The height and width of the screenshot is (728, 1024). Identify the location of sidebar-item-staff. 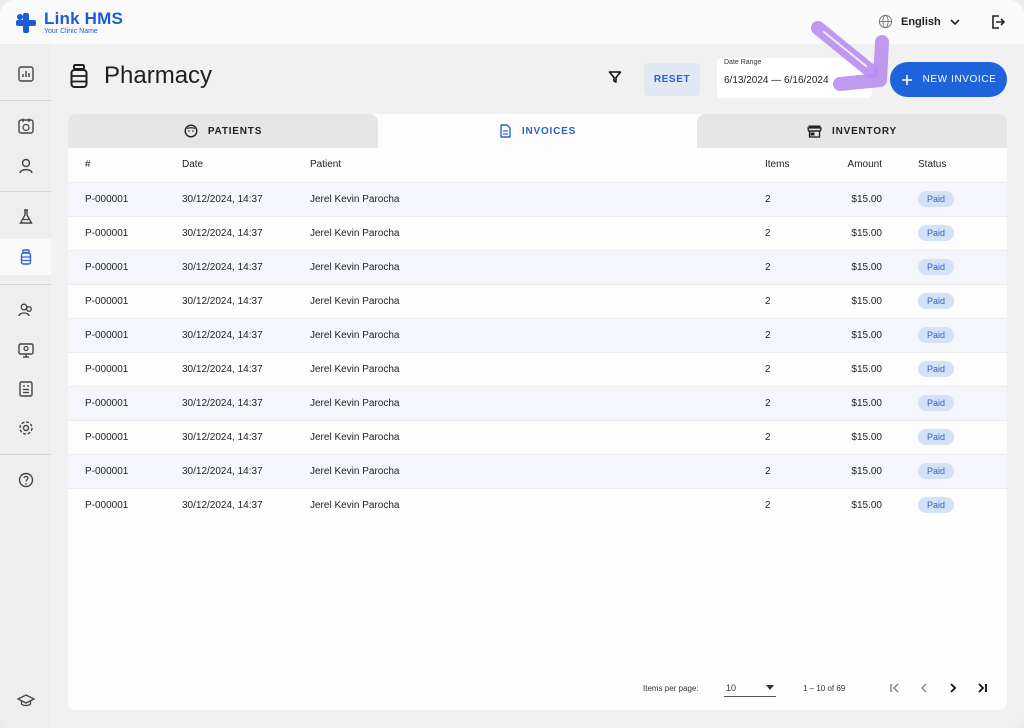
(25, 310).